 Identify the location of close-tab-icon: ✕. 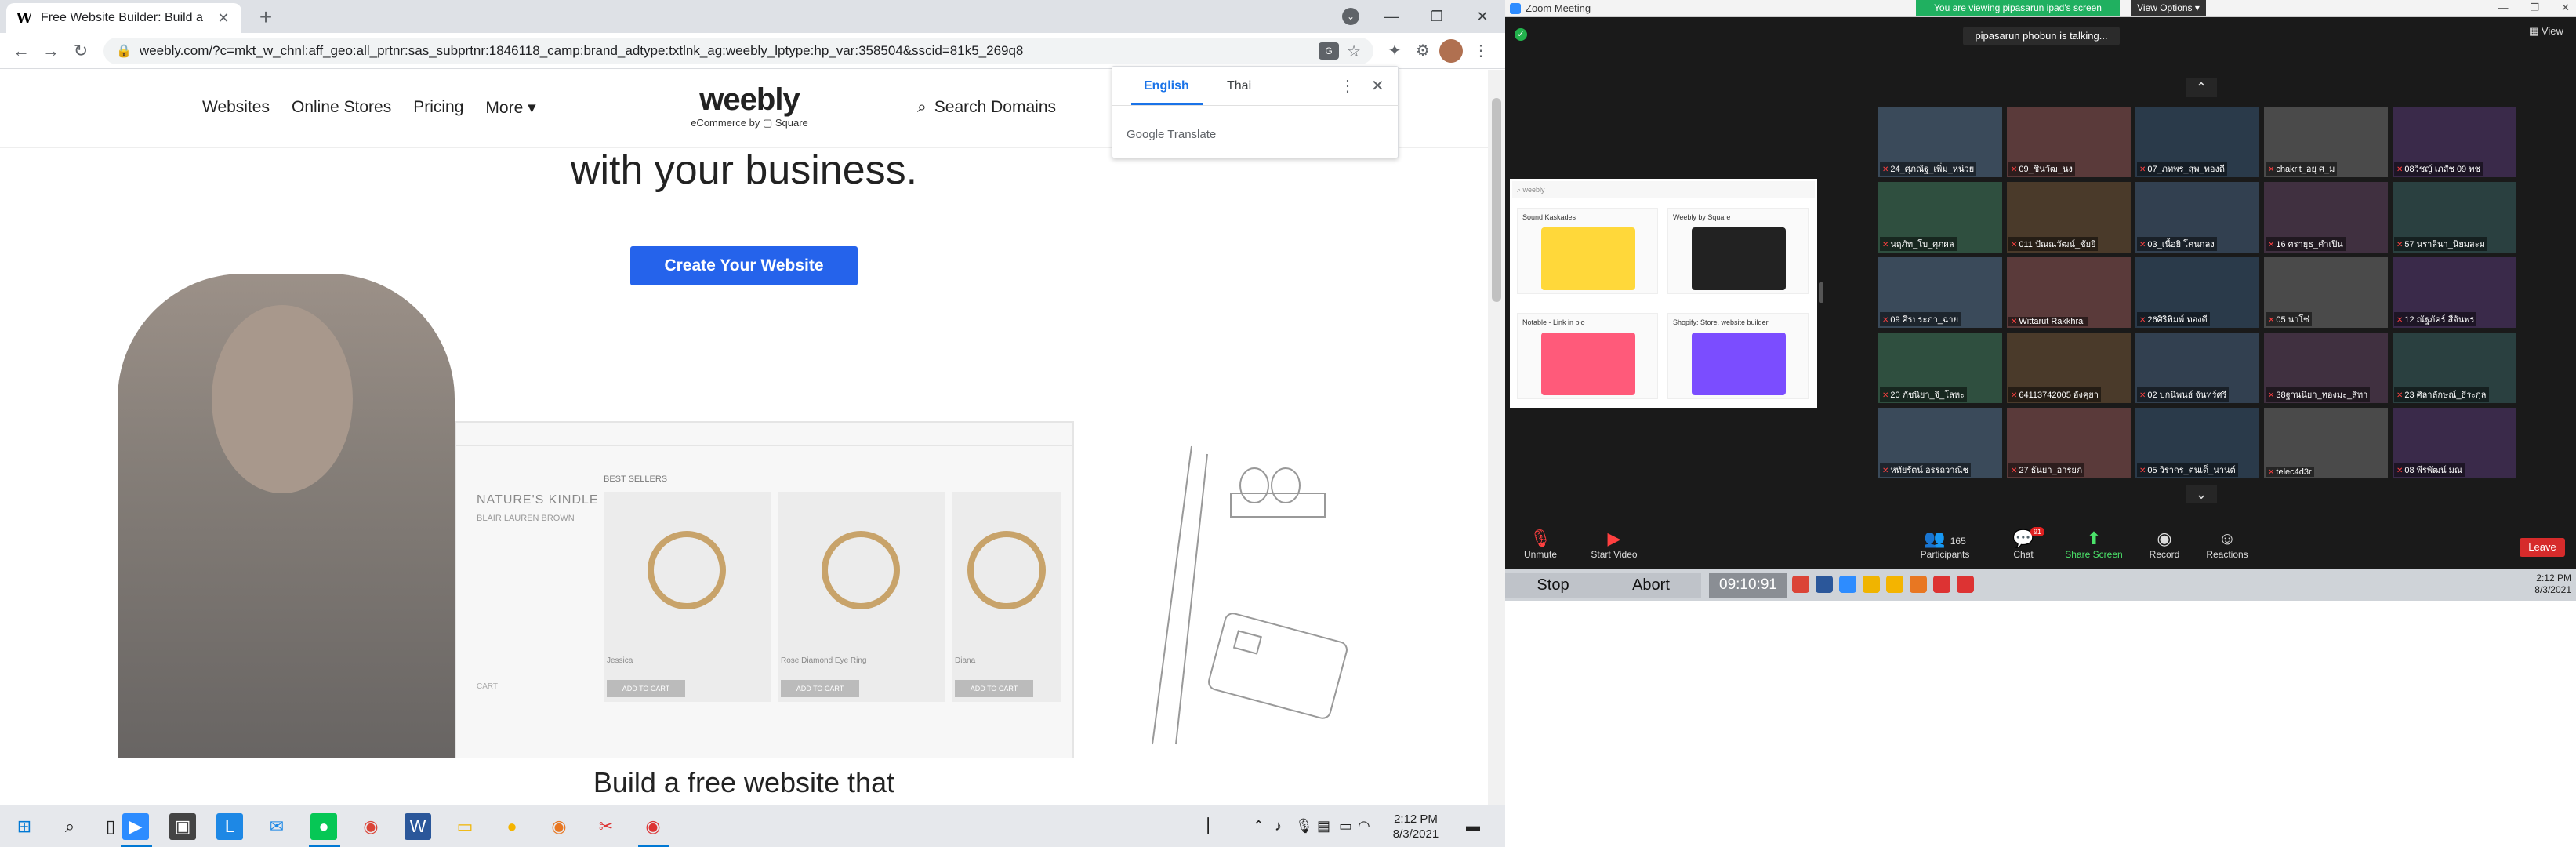
(224, 18).